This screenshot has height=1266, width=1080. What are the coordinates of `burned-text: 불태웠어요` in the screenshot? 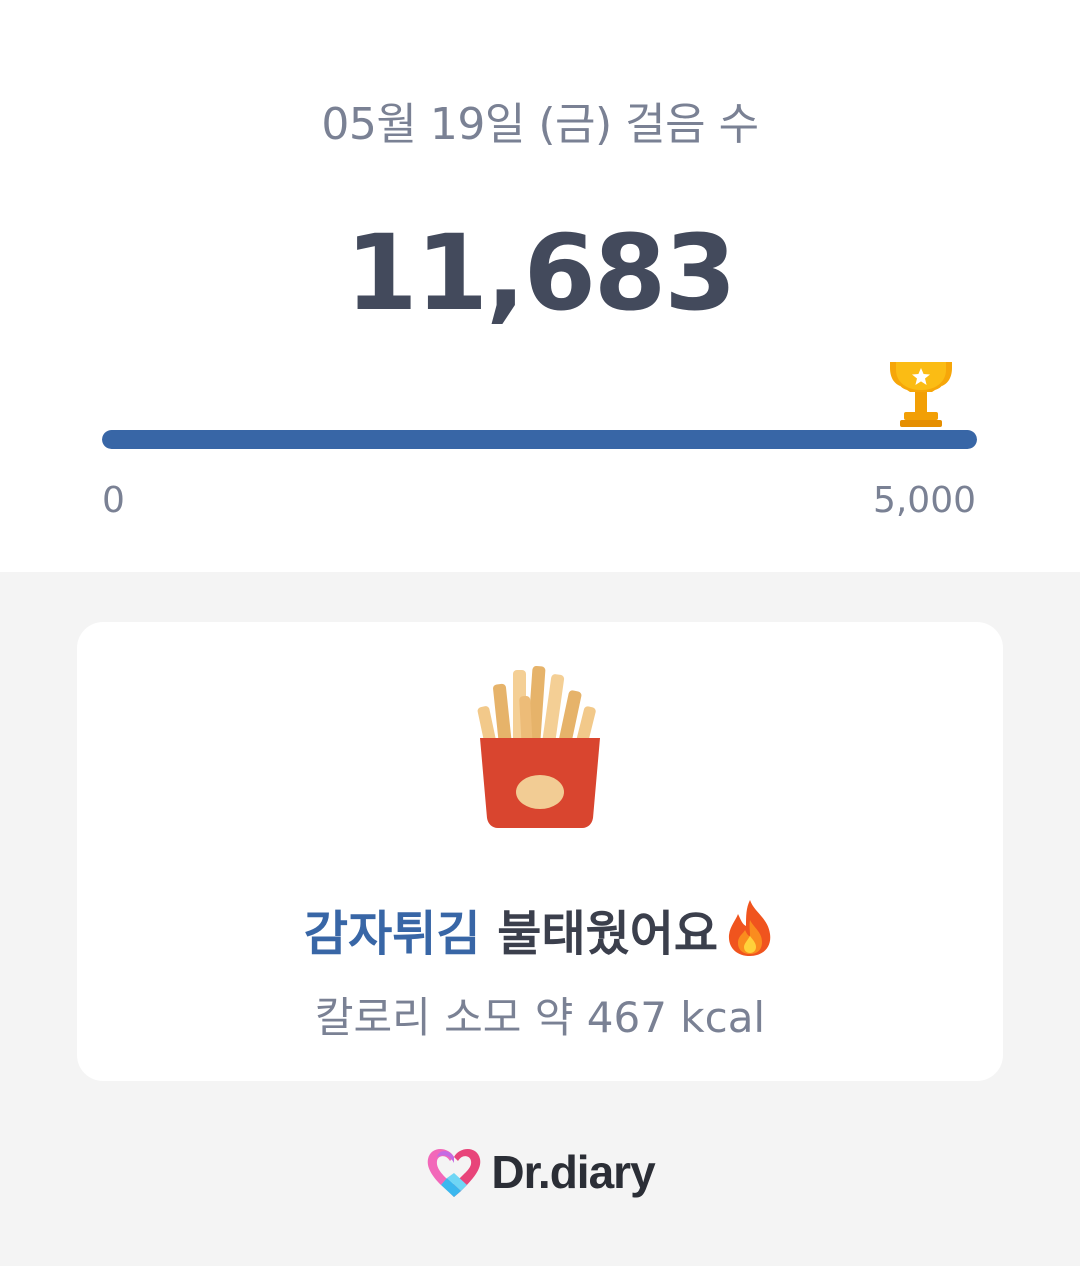 It's located at (599, 934).